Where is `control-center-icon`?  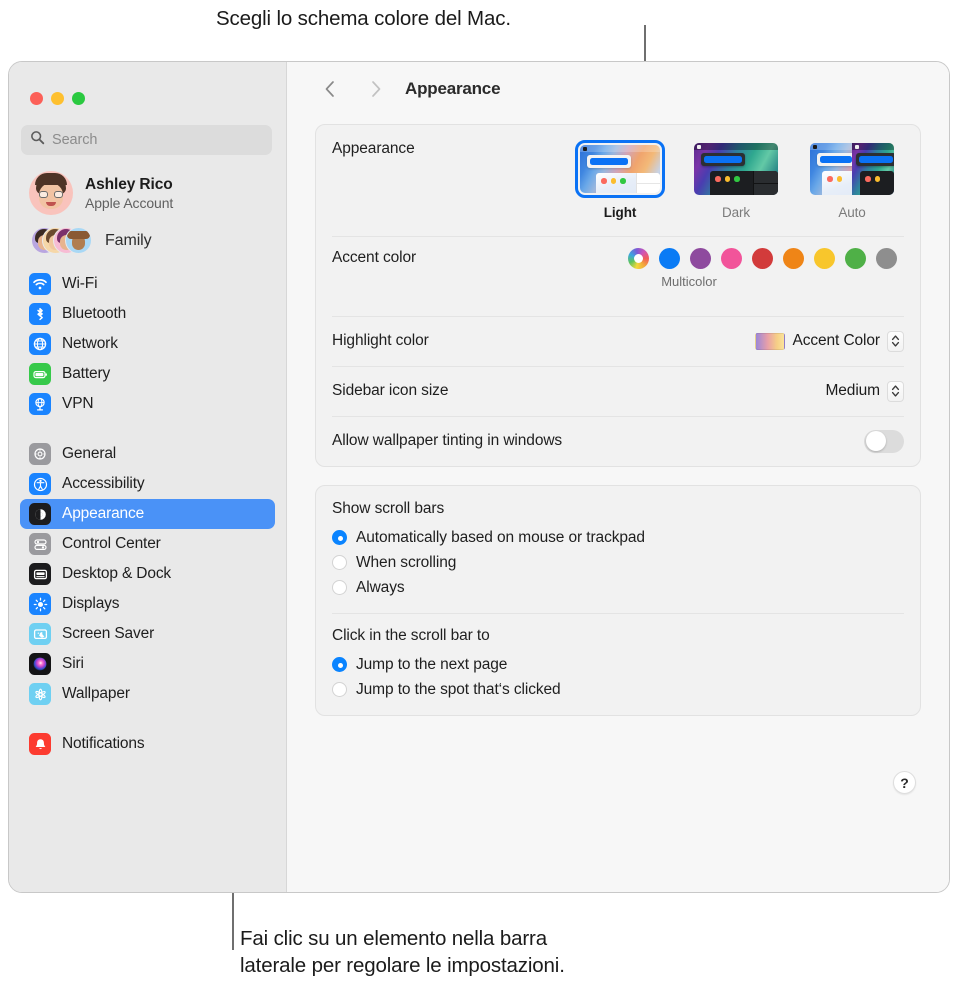 control-center-icon is located at coordinates (40, 544).